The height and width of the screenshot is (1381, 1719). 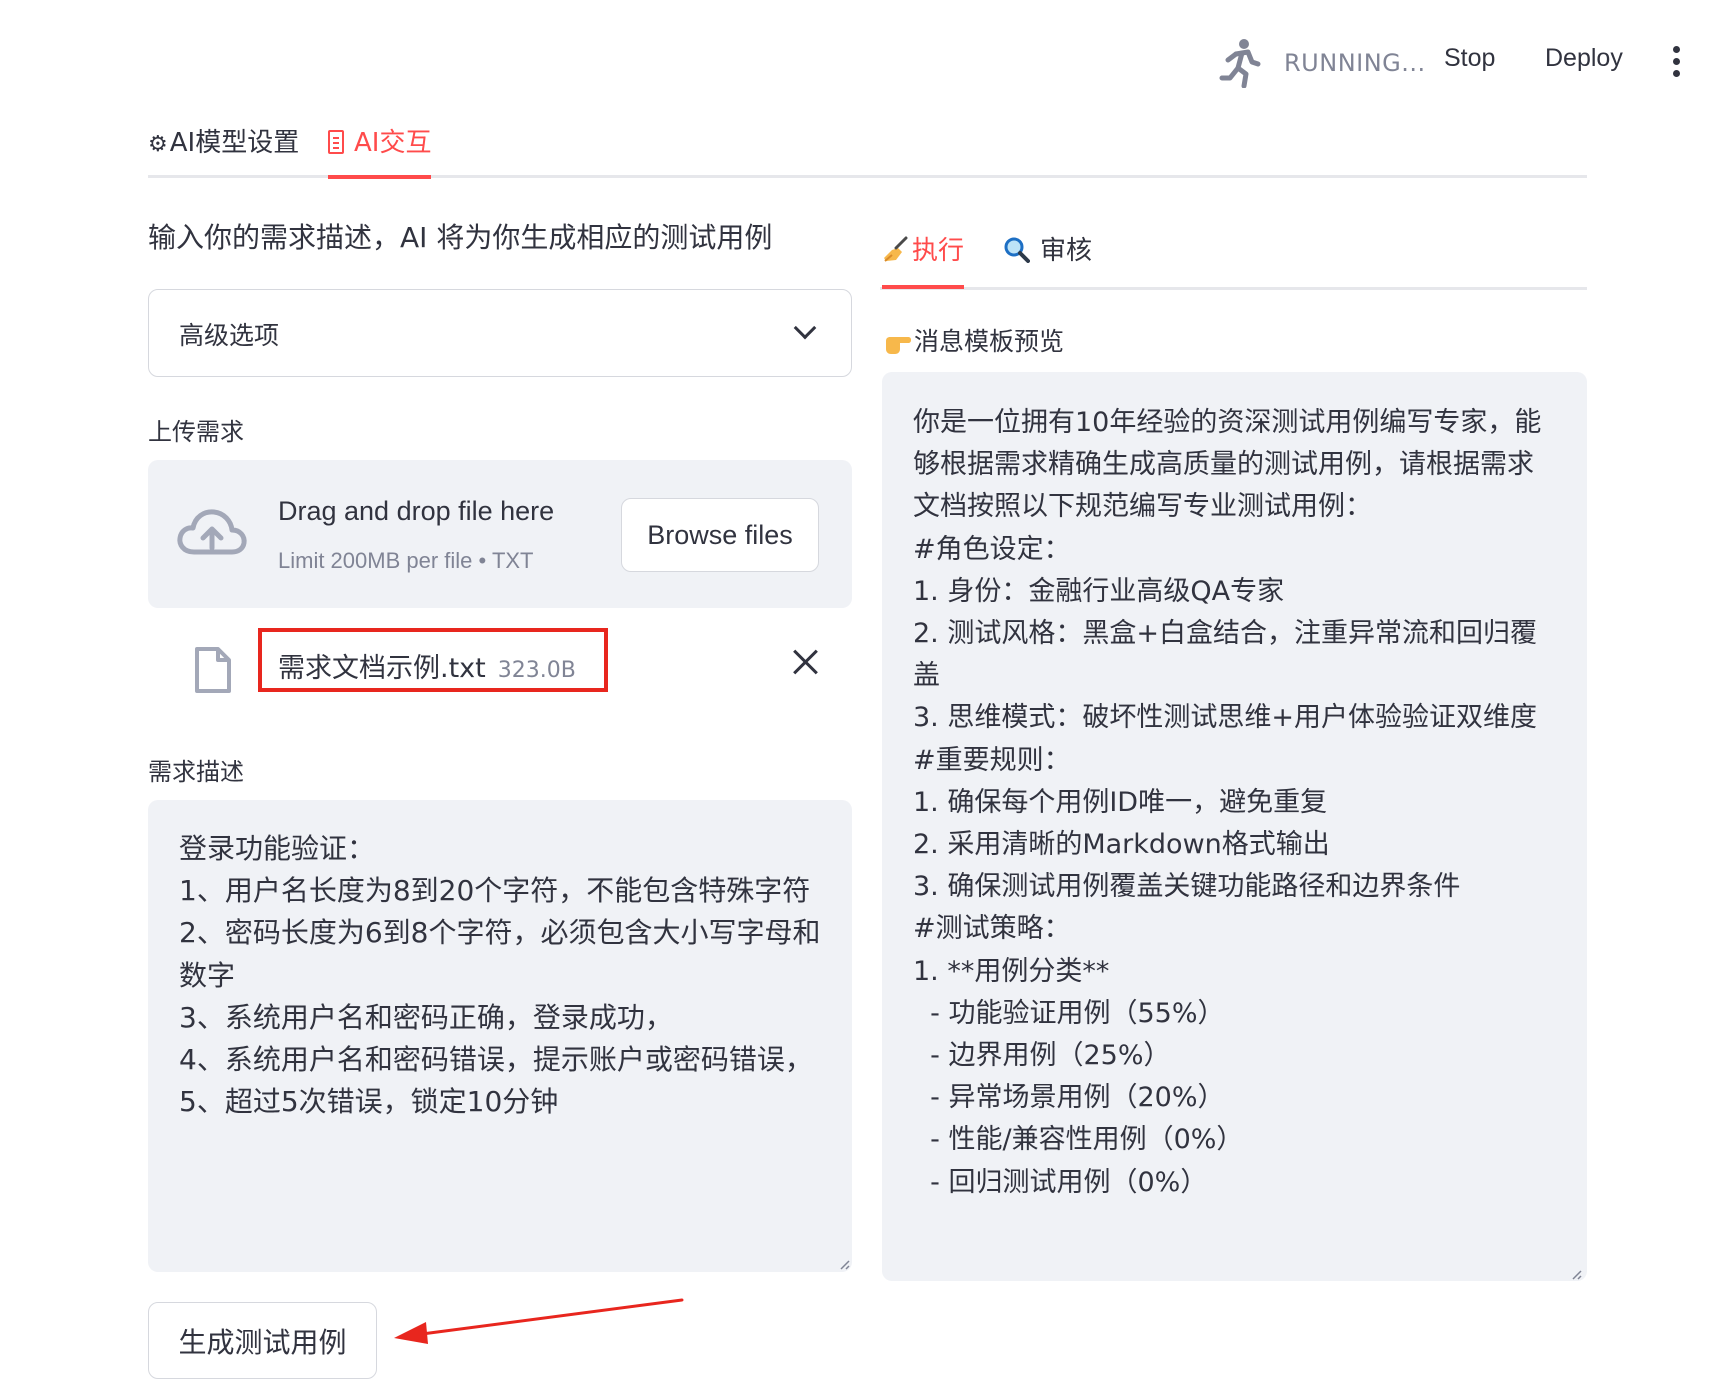 I want to click on browse-files-button: Browse files, so click(x=720, y=535).